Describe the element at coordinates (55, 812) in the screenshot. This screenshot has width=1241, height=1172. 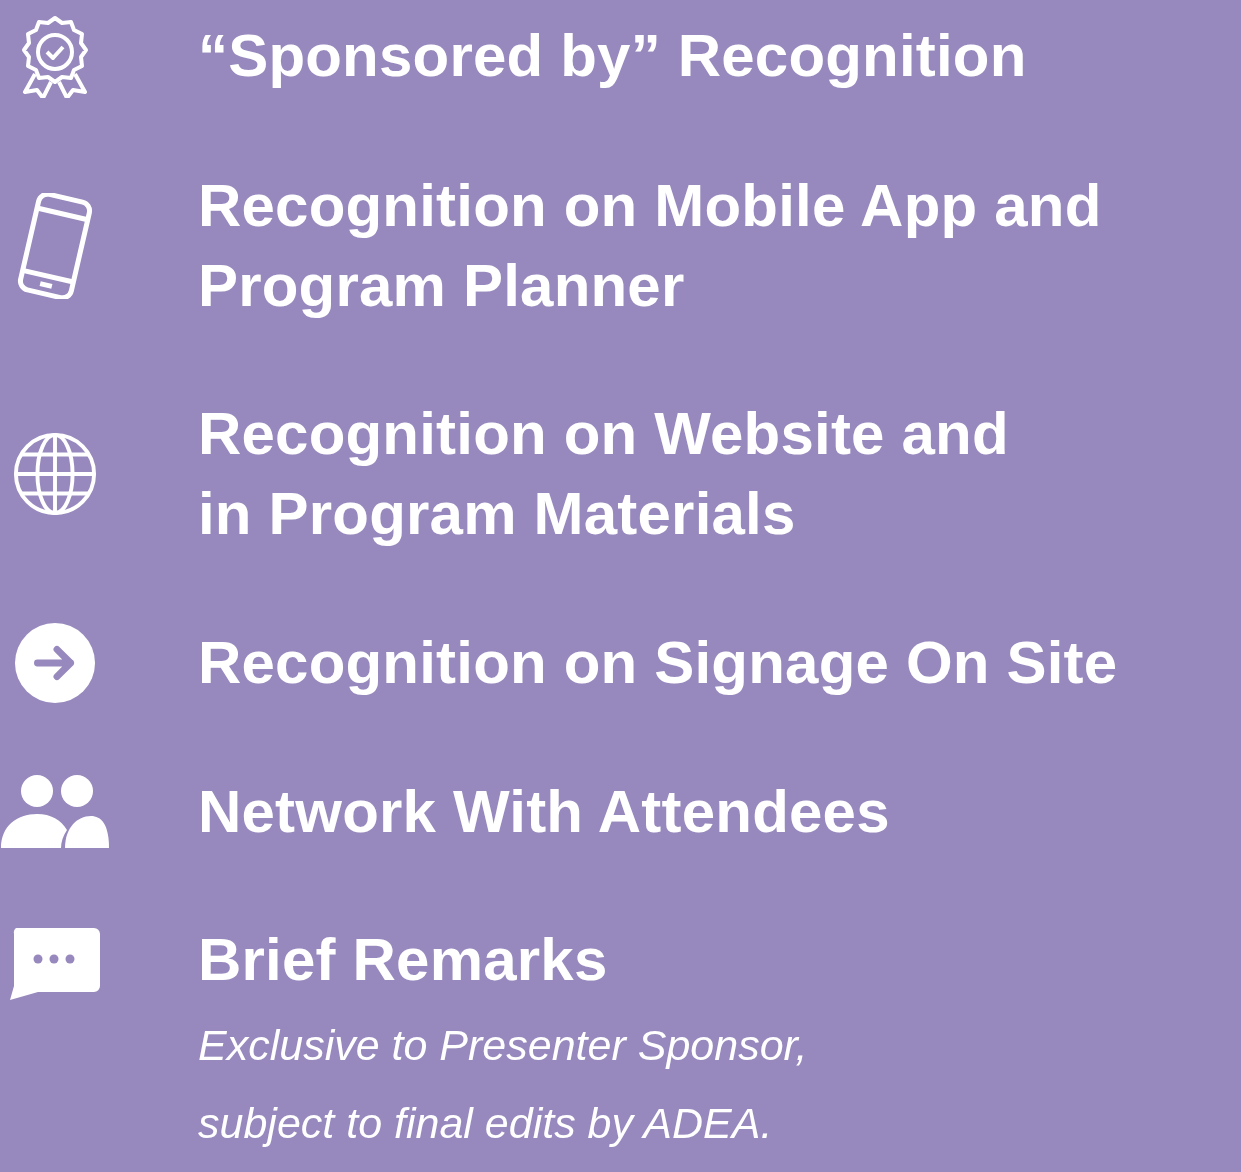
I see `people-icon` at that location.